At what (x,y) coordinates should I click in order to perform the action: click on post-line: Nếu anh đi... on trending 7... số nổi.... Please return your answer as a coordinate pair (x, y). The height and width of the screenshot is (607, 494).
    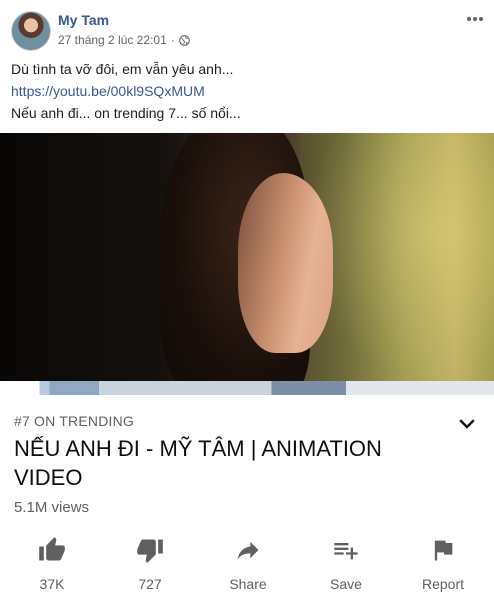
    Looking at the image, I should click on (126, 113).